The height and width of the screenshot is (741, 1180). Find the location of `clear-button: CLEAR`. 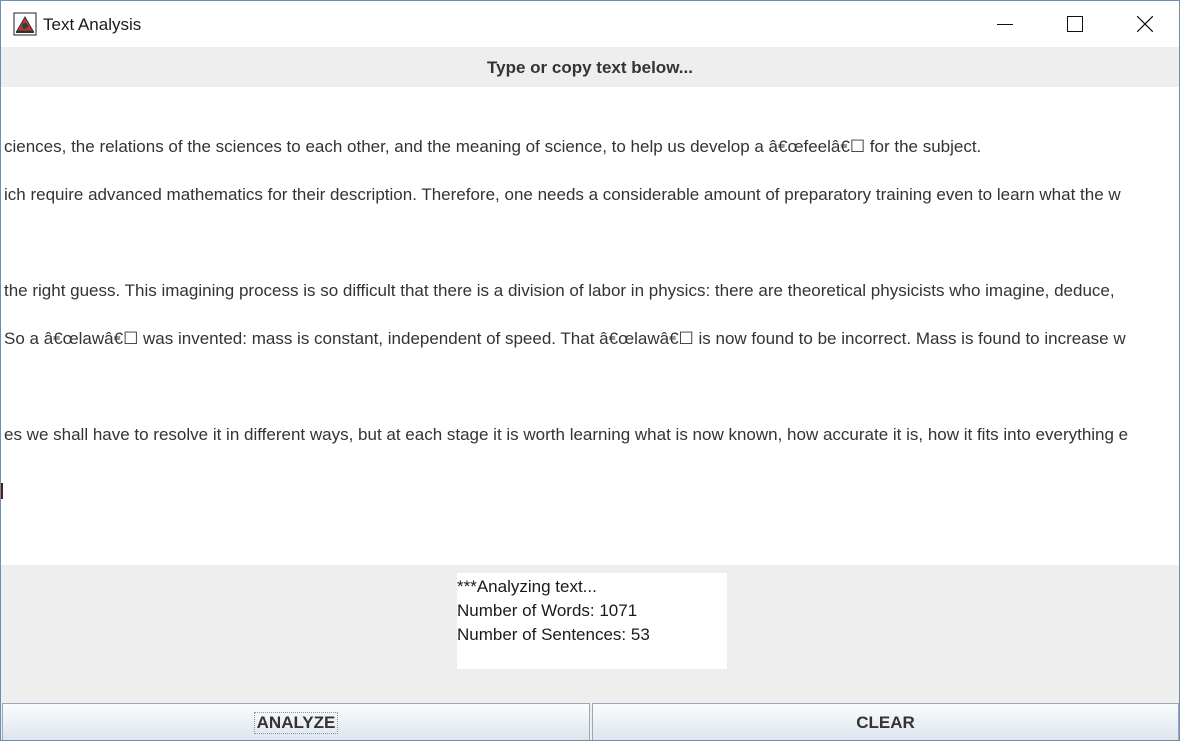

clear-button: CLEAR is located at coordinates (885, 721).